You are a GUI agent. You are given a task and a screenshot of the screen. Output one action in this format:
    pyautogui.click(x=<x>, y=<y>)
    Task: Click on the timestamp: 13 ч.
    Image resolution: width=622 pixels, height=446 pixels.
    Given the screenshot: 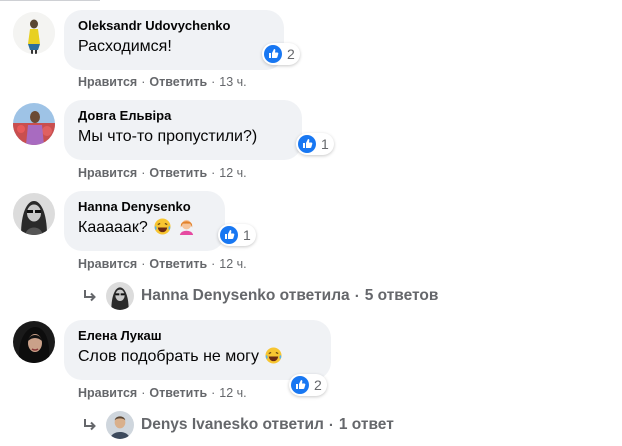 What is the action you would take?
    pyautogui.click(x=232, y=82)
    